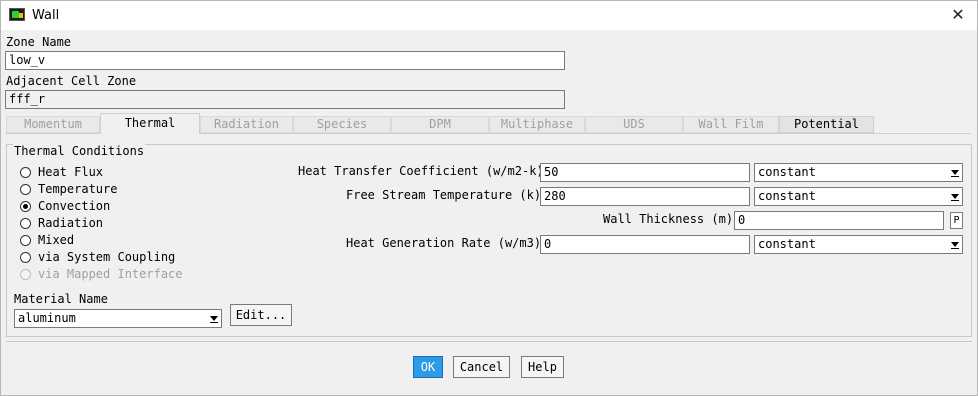 The image size is (978, 396). What do you see at coordinates (79, 151) in the screenshot?
I see `thermal-conditions-title: Thermal Conditions` at bounding box center [79, 151].